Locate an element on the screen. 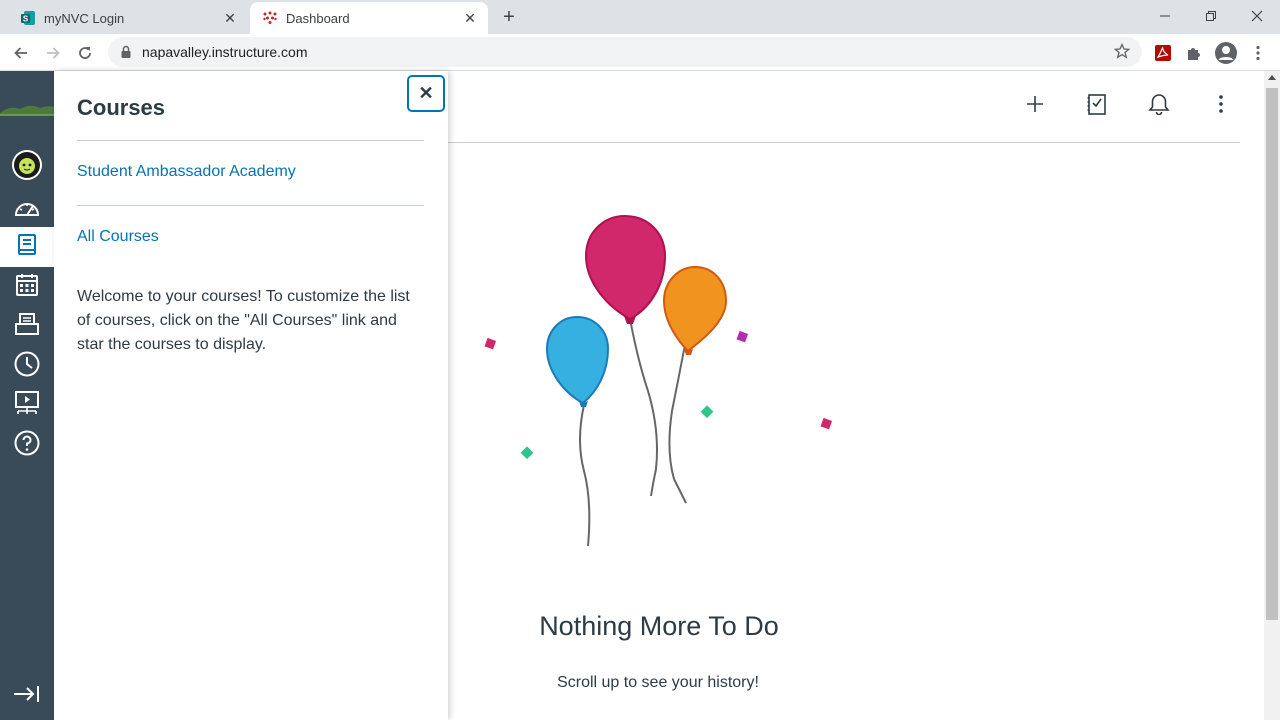 The width and height of the screenshot is (1280, 720). nav-account is located at coordinates (27, 167).